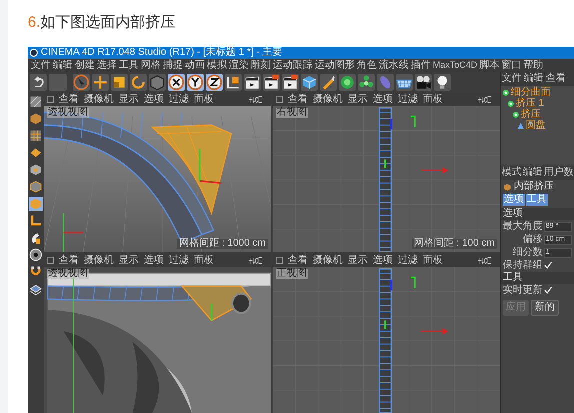 This screenshot has width=574, height=413. Describe the element at coordinates (534, 65) in the screenshot. I see `menu-item: 帮助` at that location.